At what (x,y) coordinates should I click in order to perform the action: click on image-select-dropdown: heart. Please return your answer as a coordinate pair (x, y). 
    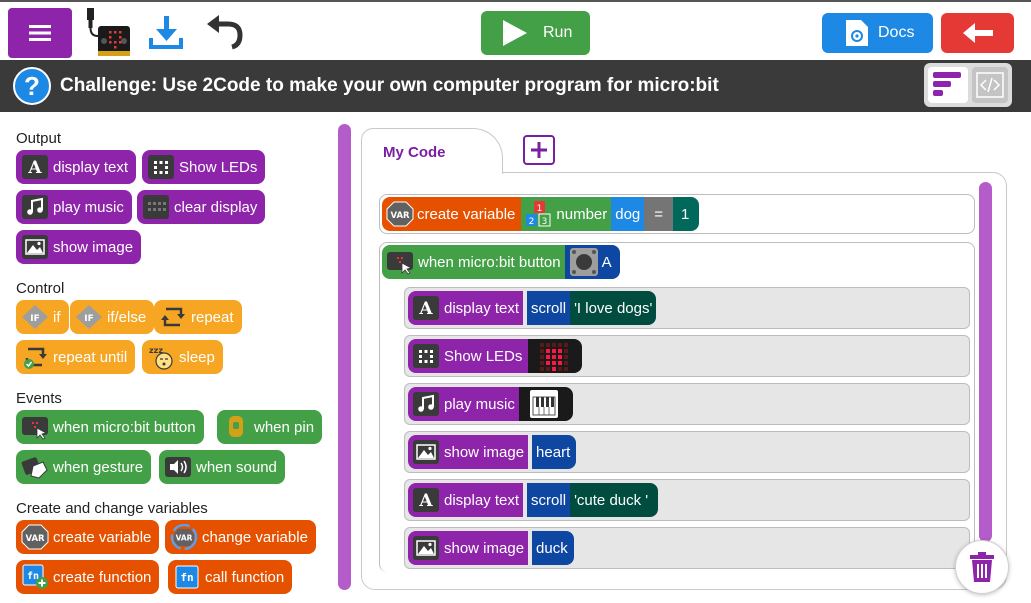
    Looking at the image, I should click on (554, 452).